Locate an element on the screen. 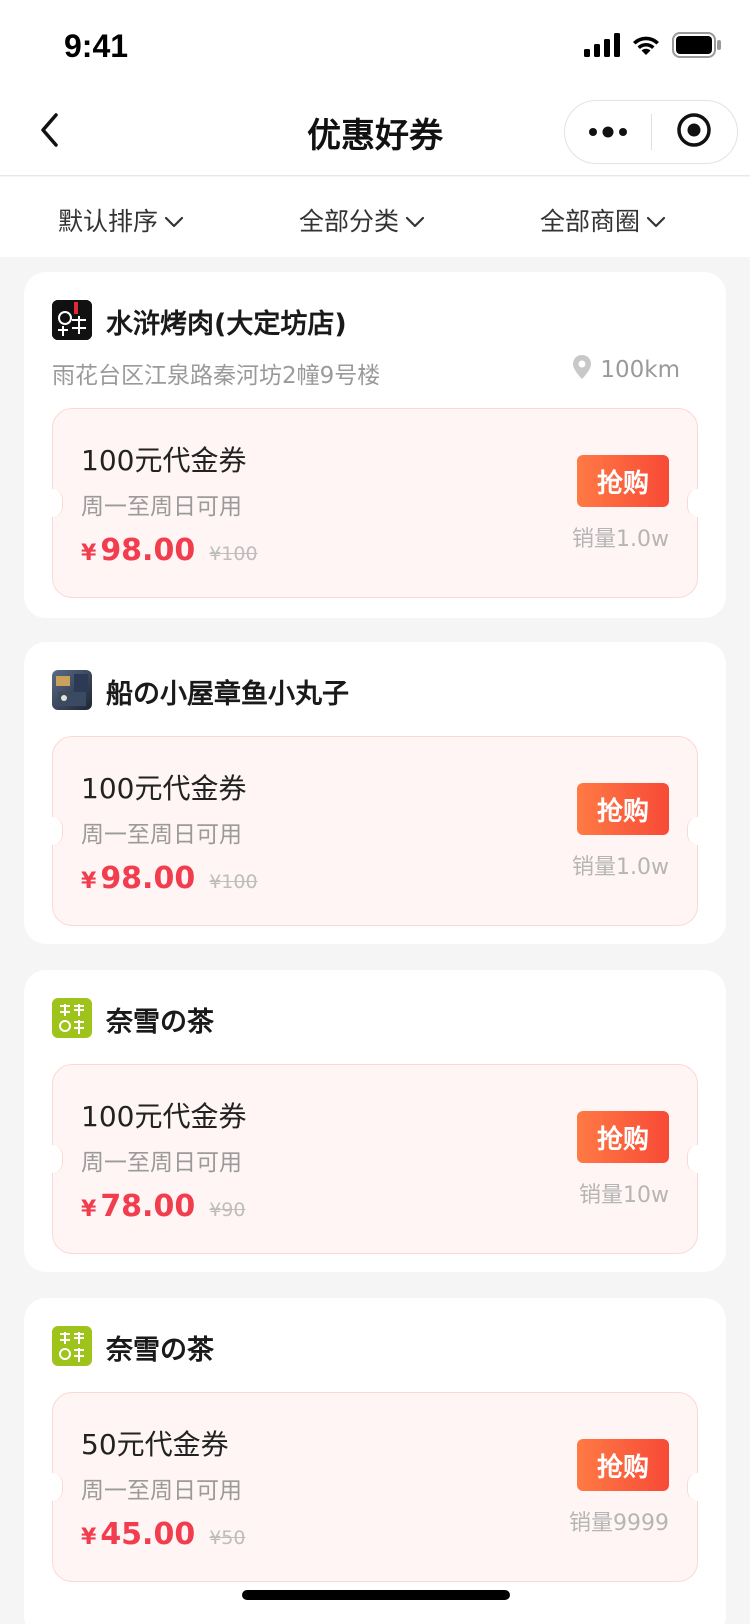 The height and width of the screenshot is (1624, 750). battery-icon is located at coordinates (697, 47).